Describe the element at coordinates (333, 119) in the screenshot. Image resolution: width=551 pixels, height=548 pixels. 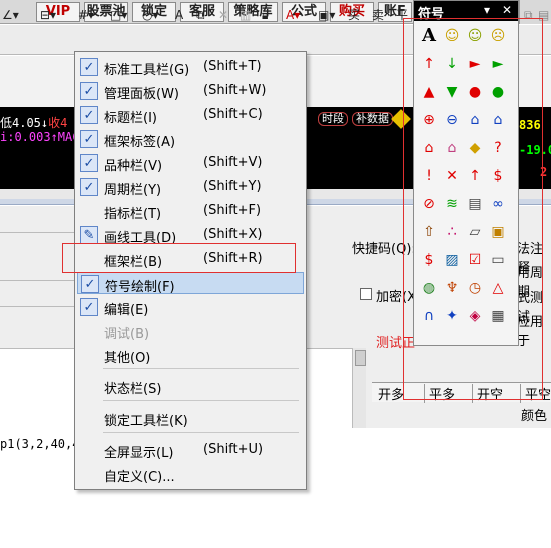
I see `segment-tag: 时段` at that location.